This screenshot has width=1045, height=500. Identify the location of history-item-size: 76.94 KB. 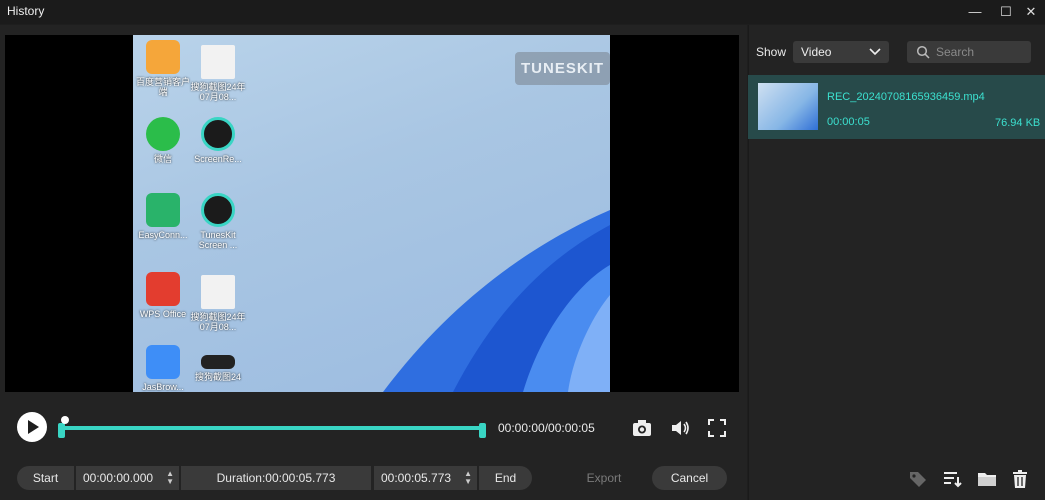
(1018, 123).